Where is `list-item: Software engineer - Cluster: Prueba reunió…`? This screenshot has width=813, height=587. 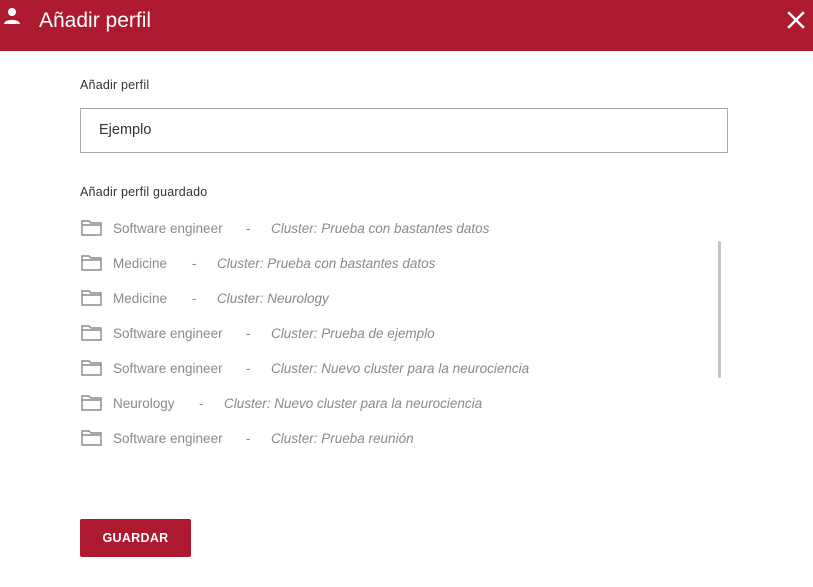
list-item: Software engineer - Cluster: Prueba reunió… is located at coordinates (395, 438).